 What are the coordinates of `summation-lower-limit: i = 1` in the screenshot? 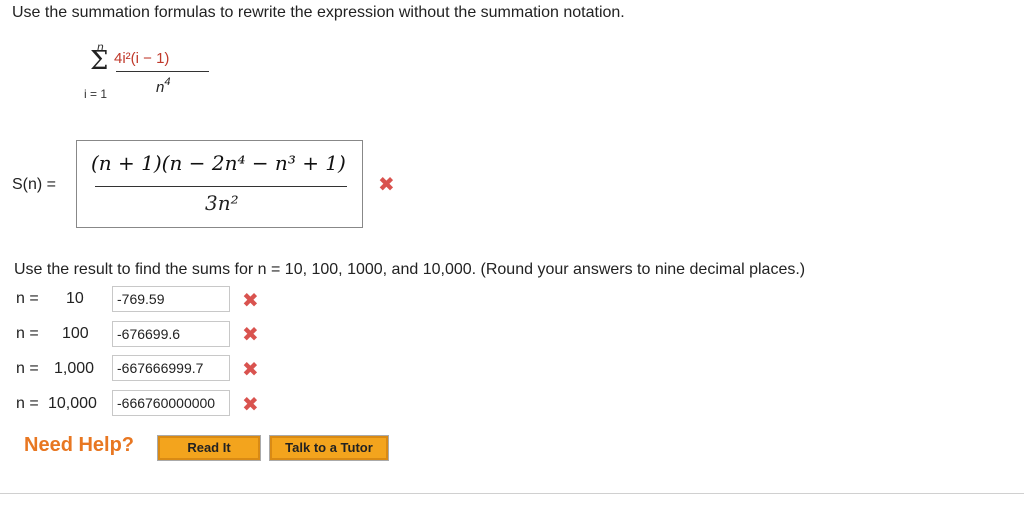 It's located at (96, 94).